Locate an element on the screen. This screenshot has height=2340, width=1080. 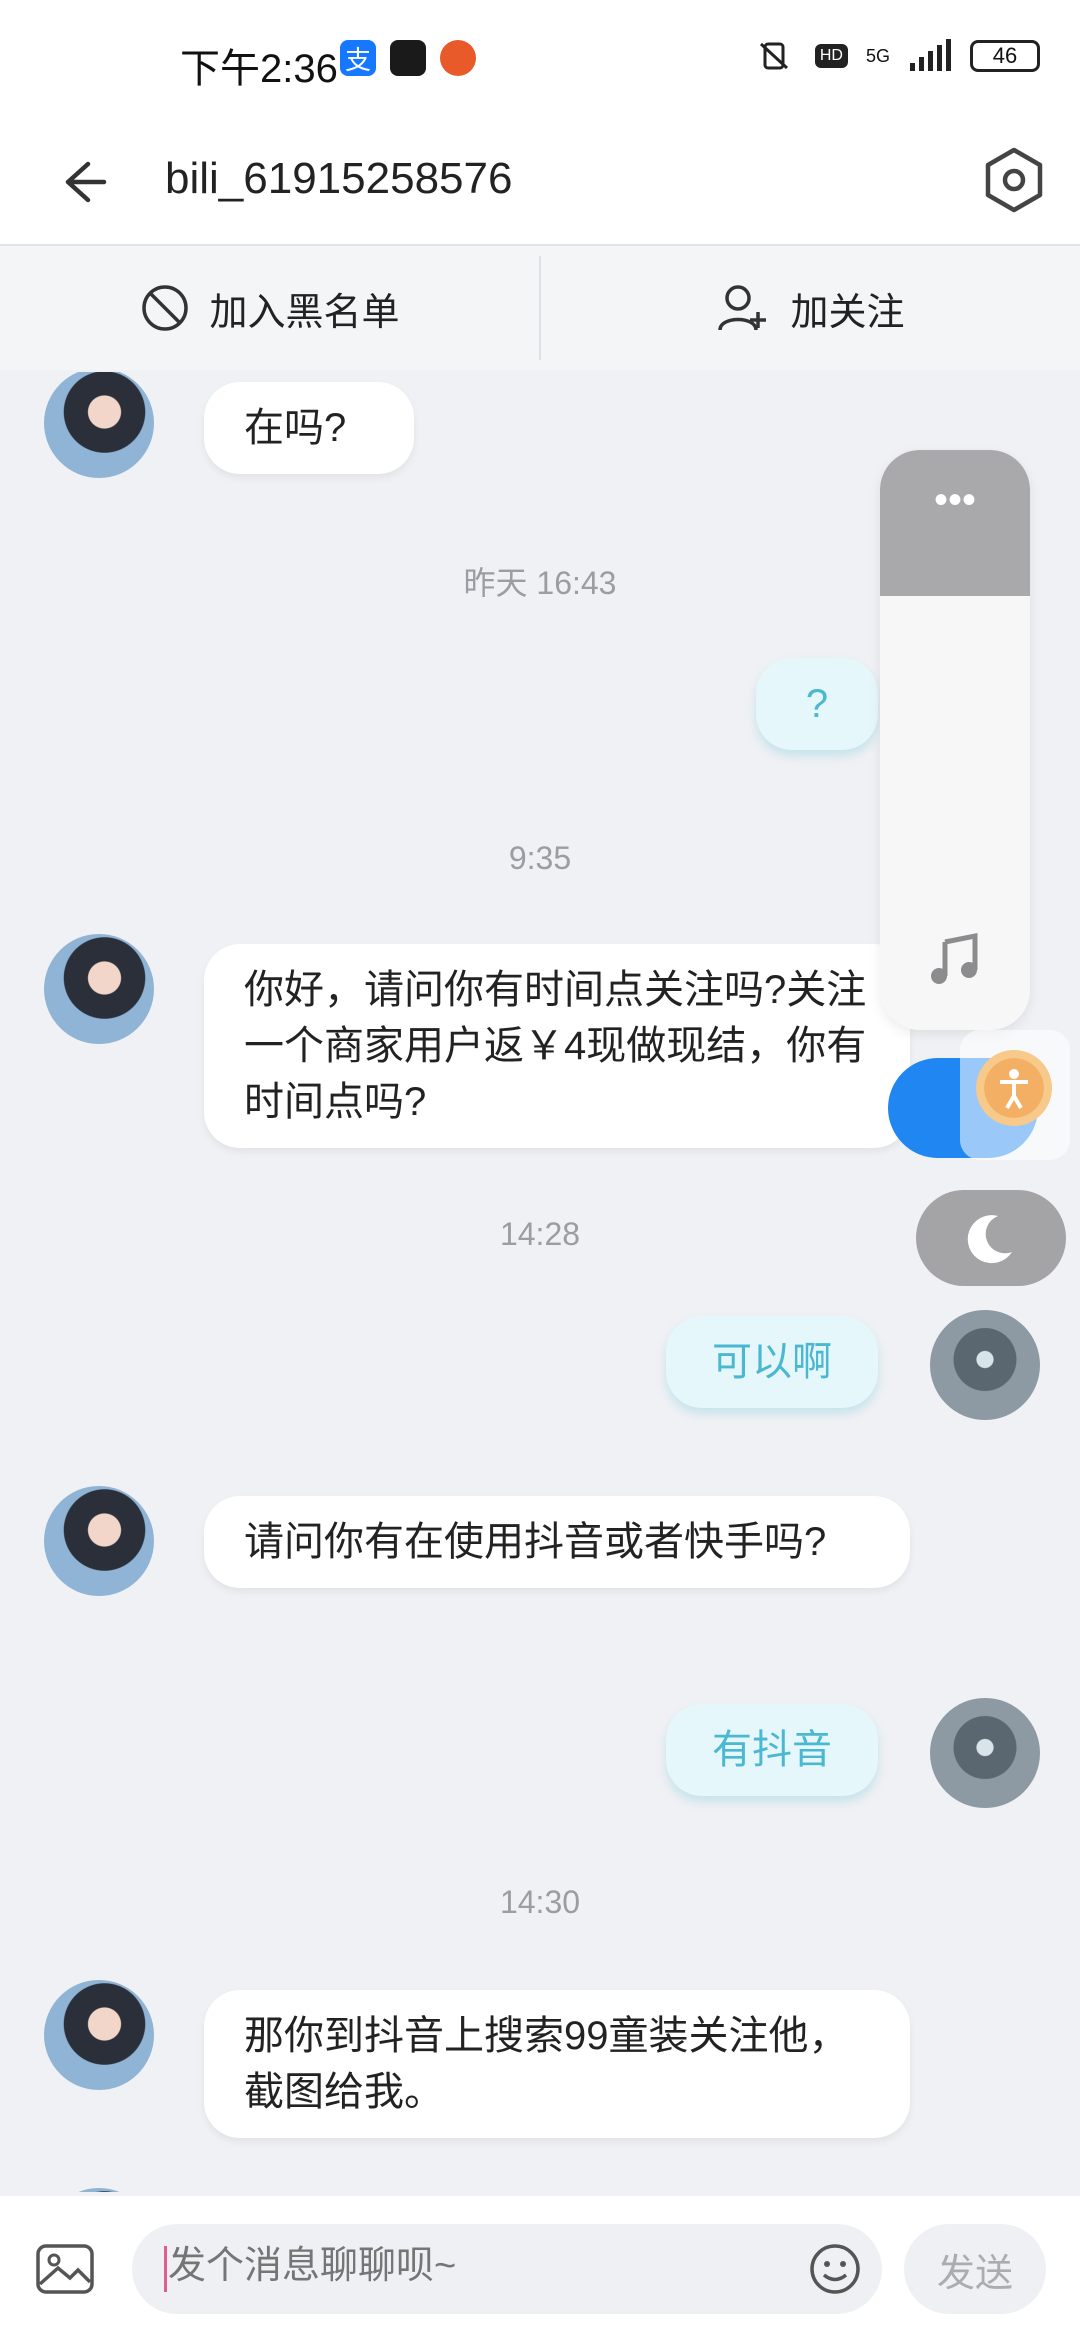
person-icon is located at coordinates (1014, 1089).